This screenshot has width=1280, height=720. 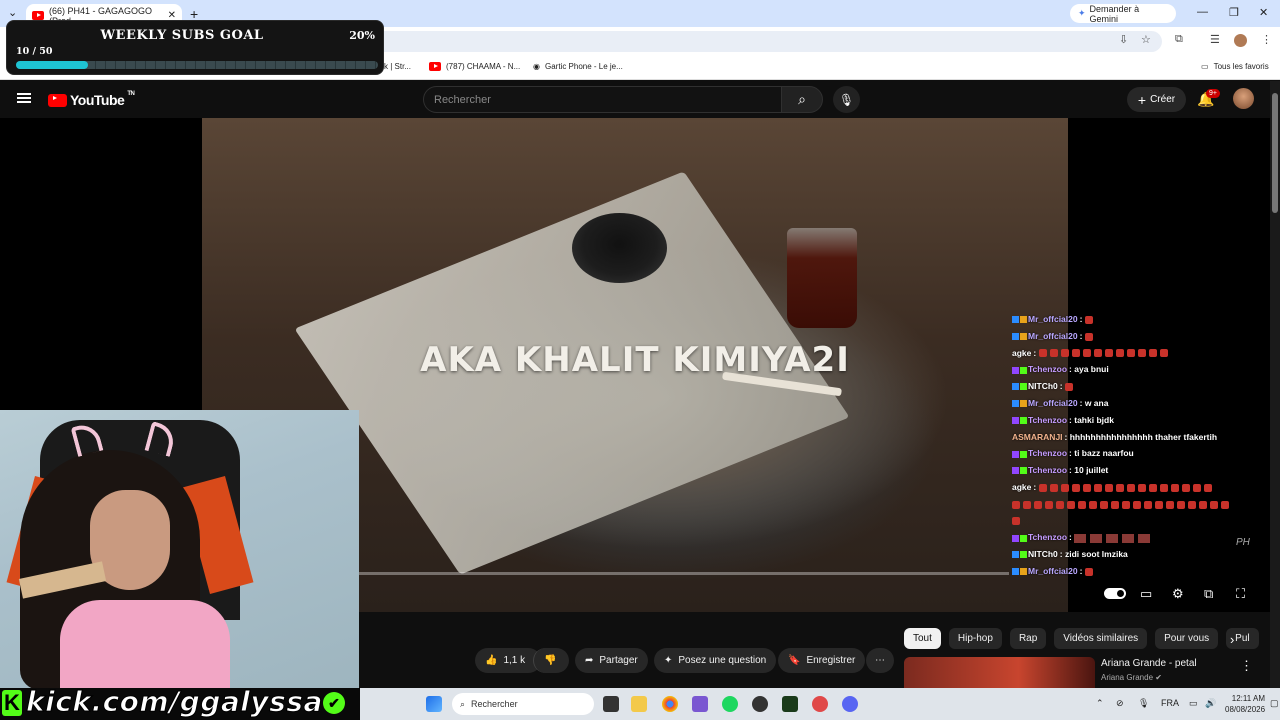 What do you see at coordinates (670, 704) in the screenshot?
I see `chrome-icon` at bounding box center [670, 704].